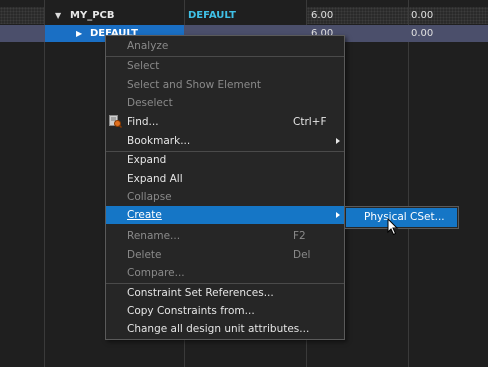 This screenshot has width=488, height=367. What do you see at coordinates (393, 227) in the screenshot?
I see `mouse-pointer-icon` at bounding box center [393, 227].